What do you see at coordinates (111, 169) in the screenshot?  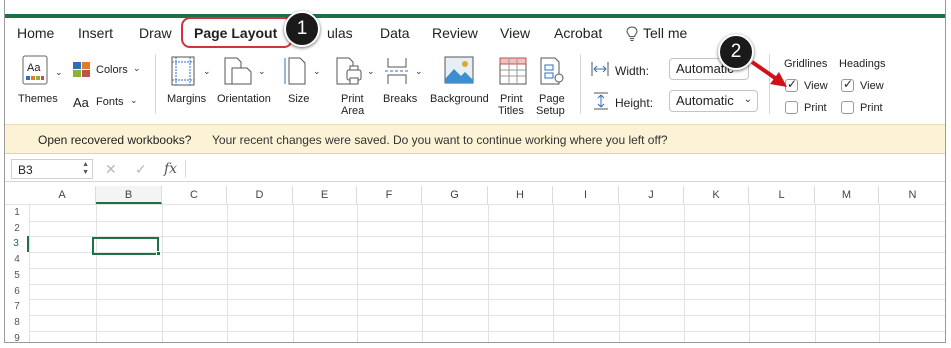 I see `cancel-icon: ✕` at bounding box center [111, 169].